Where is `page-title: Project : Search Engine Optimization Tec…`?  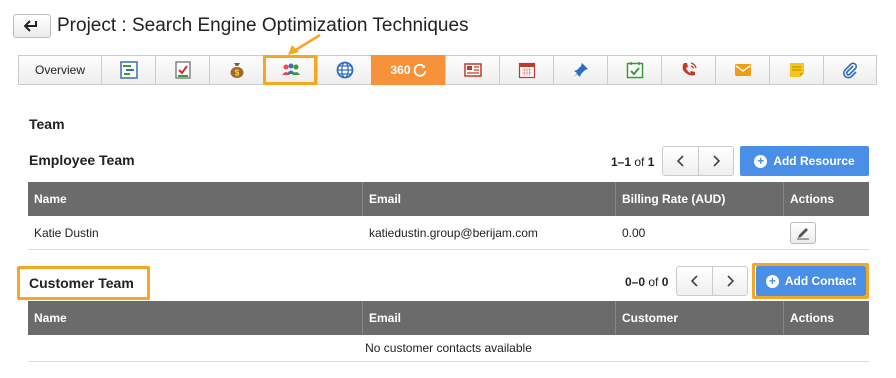 page-title: Project : Search Engine Optimization Tec… is located at coordinates (263, 25).